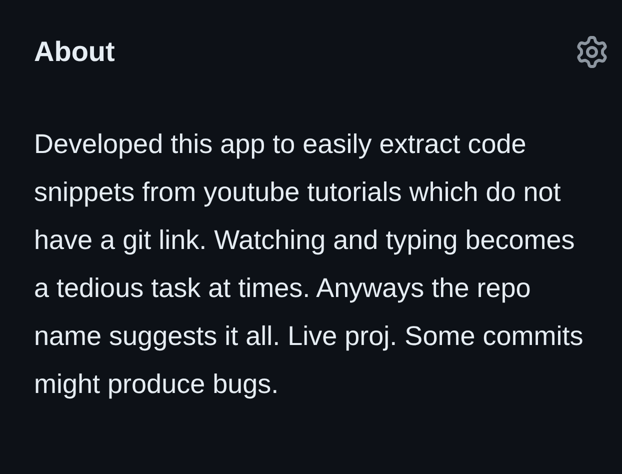 Image resolution: width=622 pixels, height=474 pixels. What do you see at coordinates (592, 52) in the screenshot?
I see `settings-icon` at bounding box center [592, 52].